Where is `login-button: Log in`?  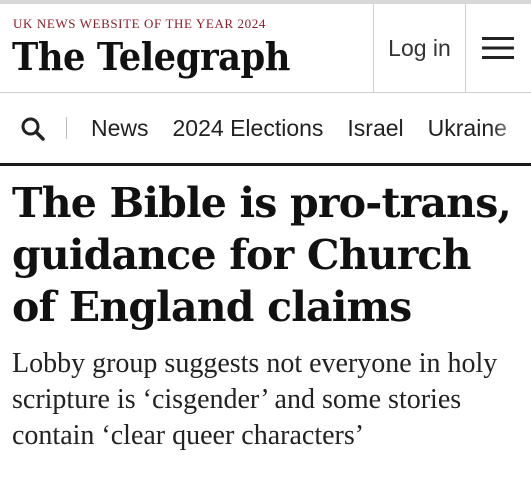 login-button: Log in is located at coordinates (419, 48).